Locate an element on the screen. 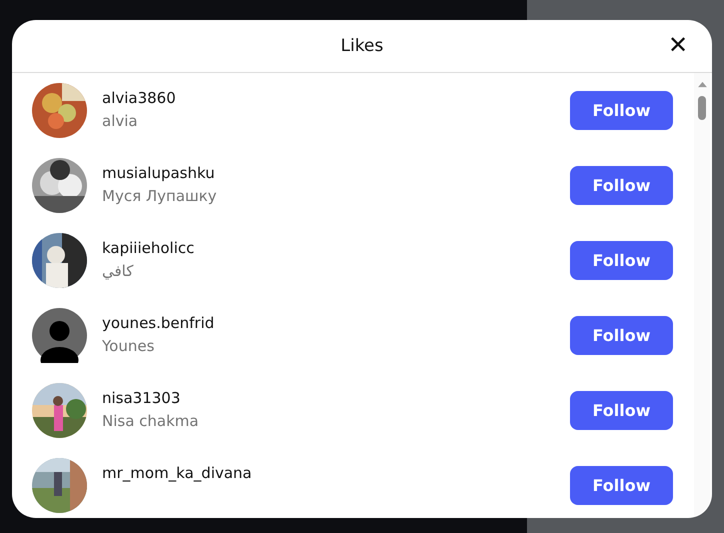 This screenshot has height=533, width=724. dialog-title: Likes is located at coordinates (362, 46).